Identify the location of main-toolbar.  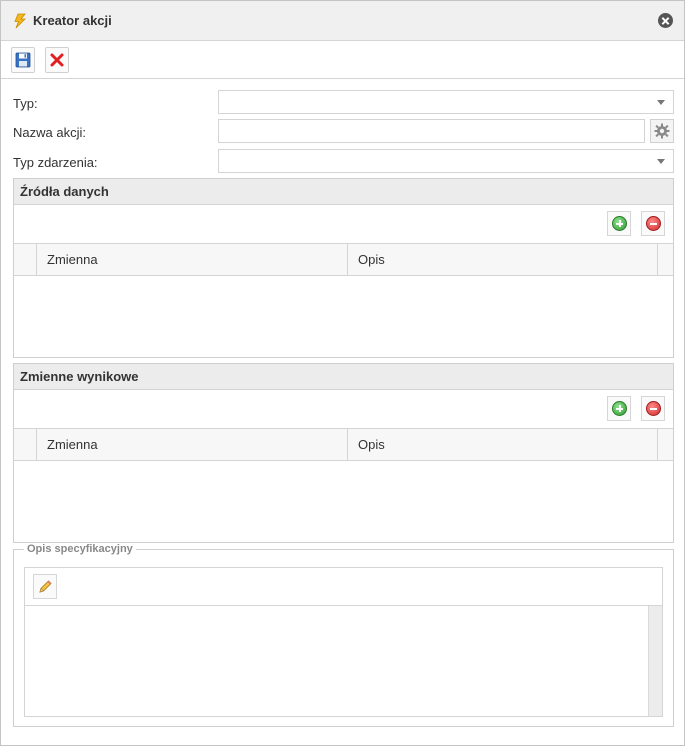
(342, 60).